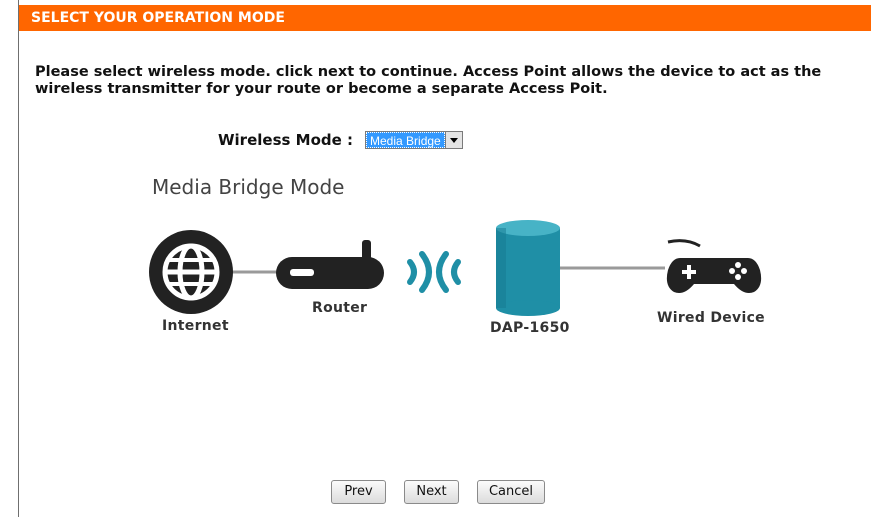 The height and width of the screenshot is (517, 871). Describe the element at coordinates (195, 326) in the screenshot. I see `internet-label: Internet` at that location.